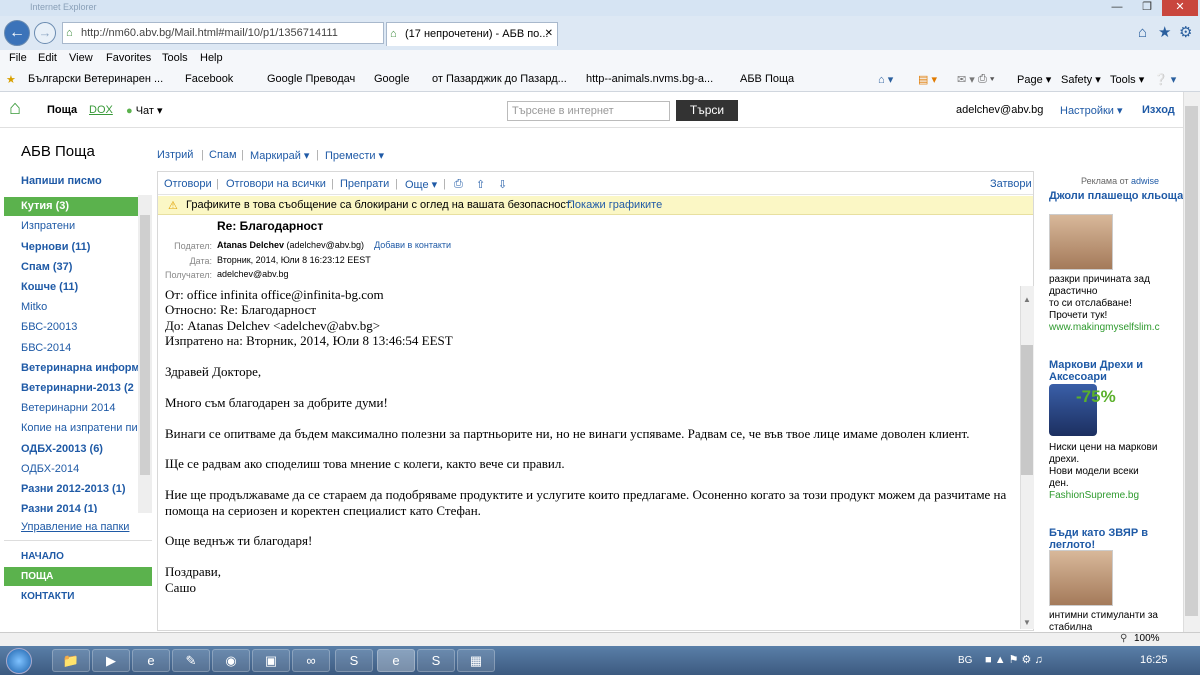 This screenshot has width=1200, height=675. What do you see at coordinates (965, 660) in the screenshot?
I see `language-indicator: BG` at bounding box center [965, 660].